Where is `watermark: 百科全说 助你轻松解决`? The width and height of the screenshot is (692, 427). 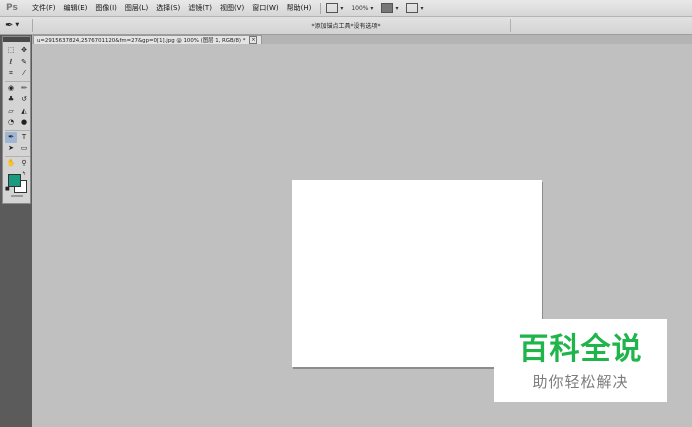
watermark: 百科全说 助你轻松解决 is located at coordinates (580, 360).